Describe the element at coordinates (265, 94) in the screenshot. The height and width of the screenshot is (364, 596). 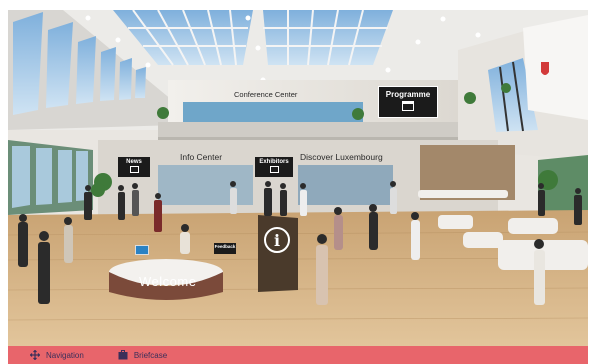
I see `conference-center-label: Conference Center` at that location.